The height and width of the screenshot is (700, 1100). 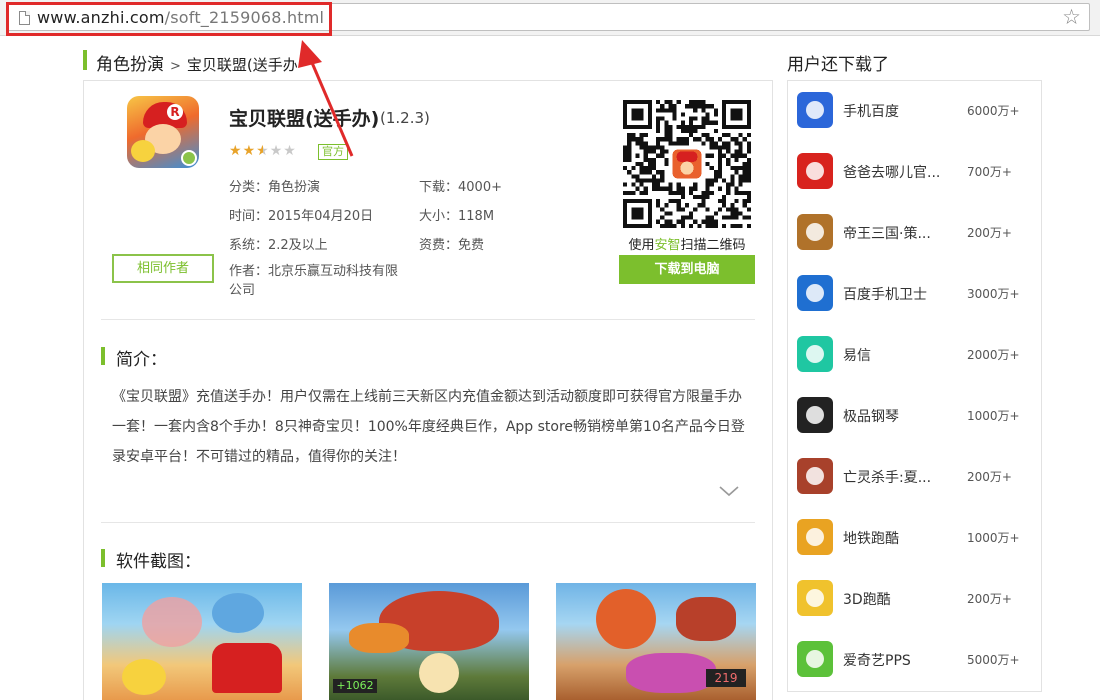 I want to click on intro-accent-bar, so click(x=103, y=356).